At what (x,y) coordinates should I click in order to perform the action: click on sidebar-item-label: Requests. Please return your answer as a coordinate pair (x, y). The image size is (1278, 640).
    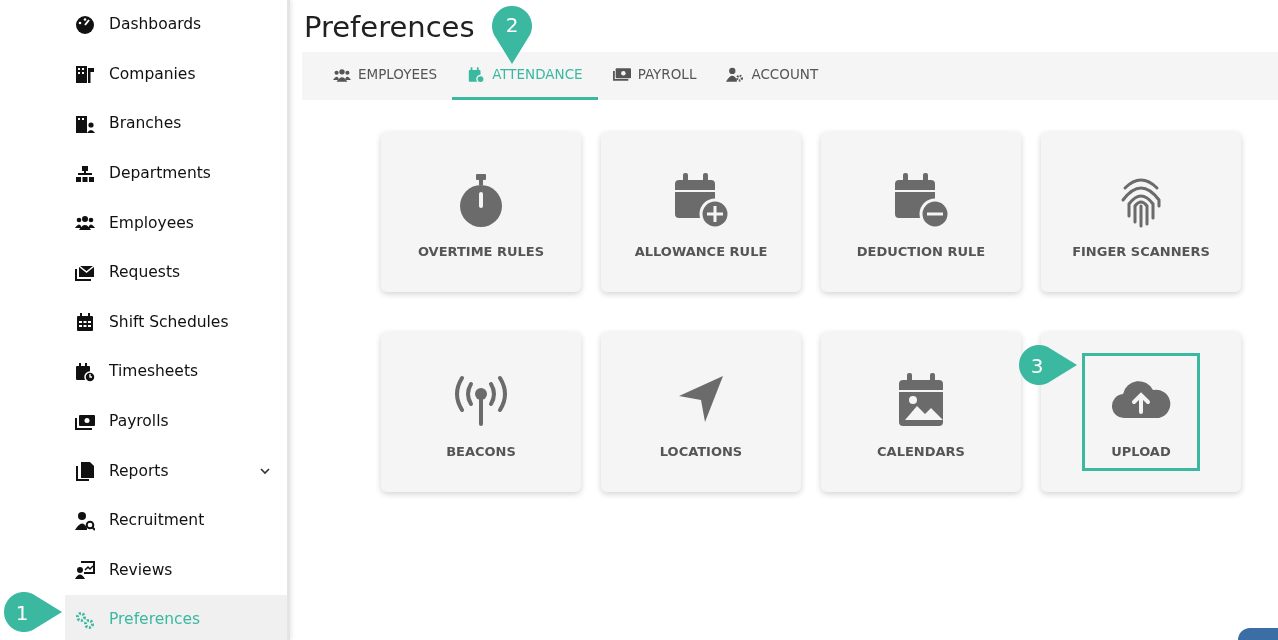
    Looking at the image, I should click on (145, 273).